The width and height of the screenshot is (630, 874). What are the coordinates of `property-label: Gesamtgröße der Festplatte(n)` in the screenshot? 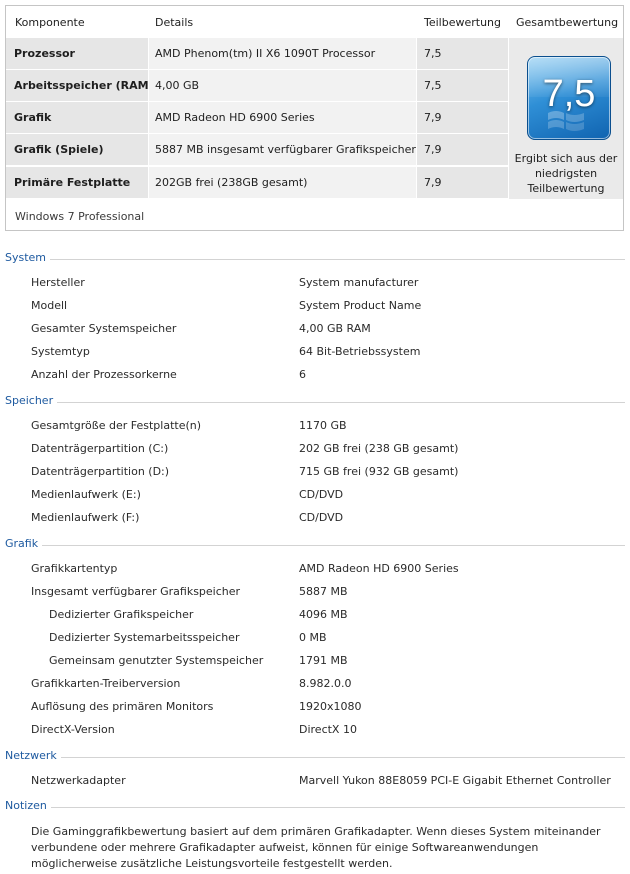 It's located at (116, 425).